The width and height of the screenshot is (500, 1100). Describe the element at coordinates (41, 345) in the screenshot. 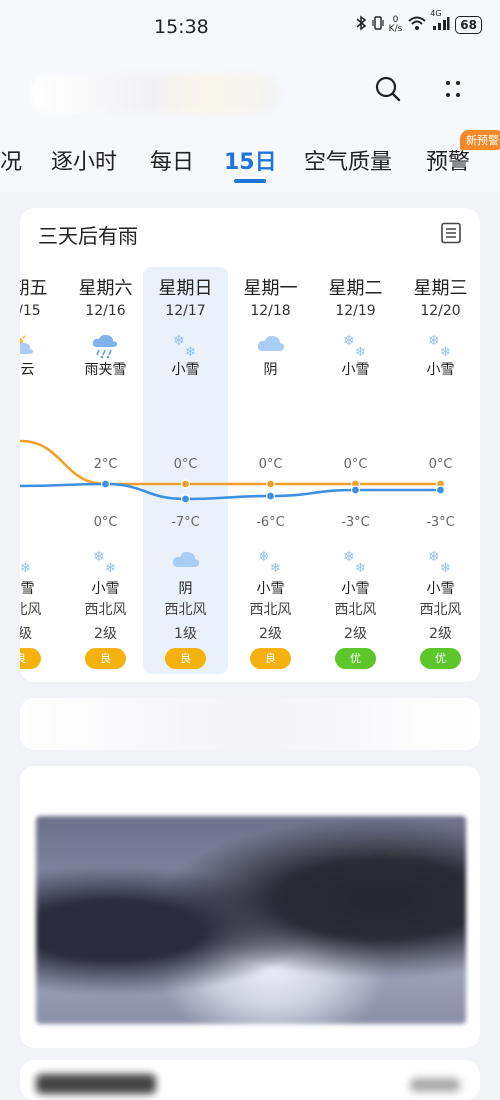

I see `partly-cloudy-icon` at that location.